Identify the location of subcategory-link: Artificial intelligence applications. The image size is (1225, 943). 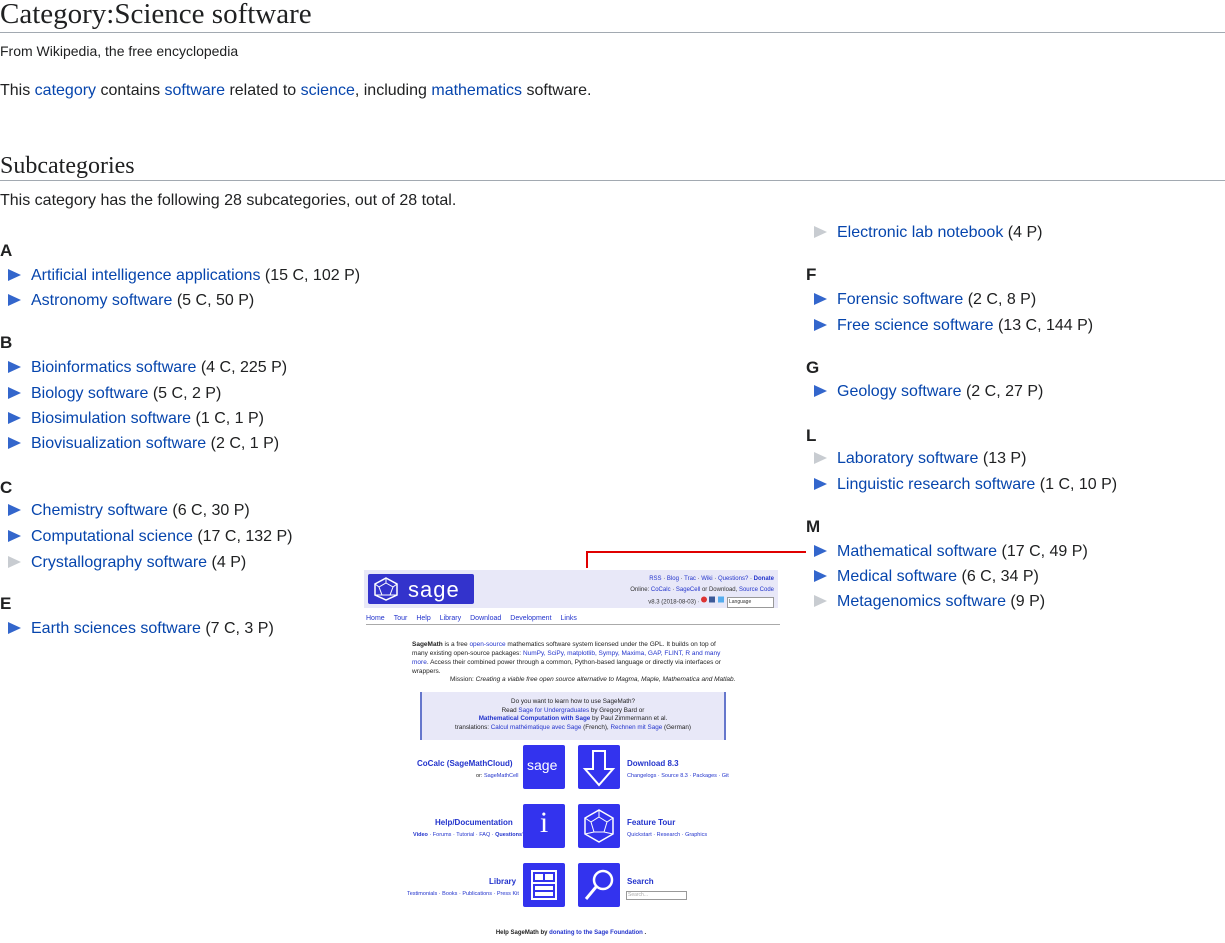
(145, 275).